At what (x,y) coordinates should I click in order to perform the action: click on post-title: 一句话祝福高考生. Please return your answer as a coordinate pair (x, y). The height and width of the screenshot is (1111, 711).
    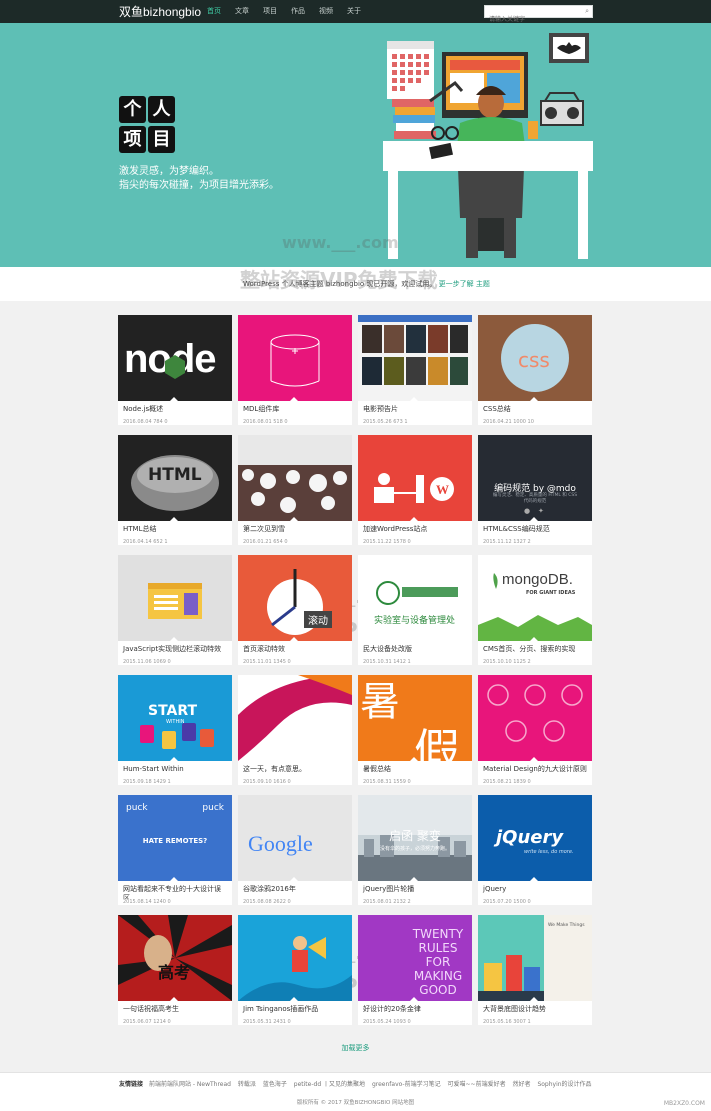
    Looking at the image, I should click on (175, 1010).